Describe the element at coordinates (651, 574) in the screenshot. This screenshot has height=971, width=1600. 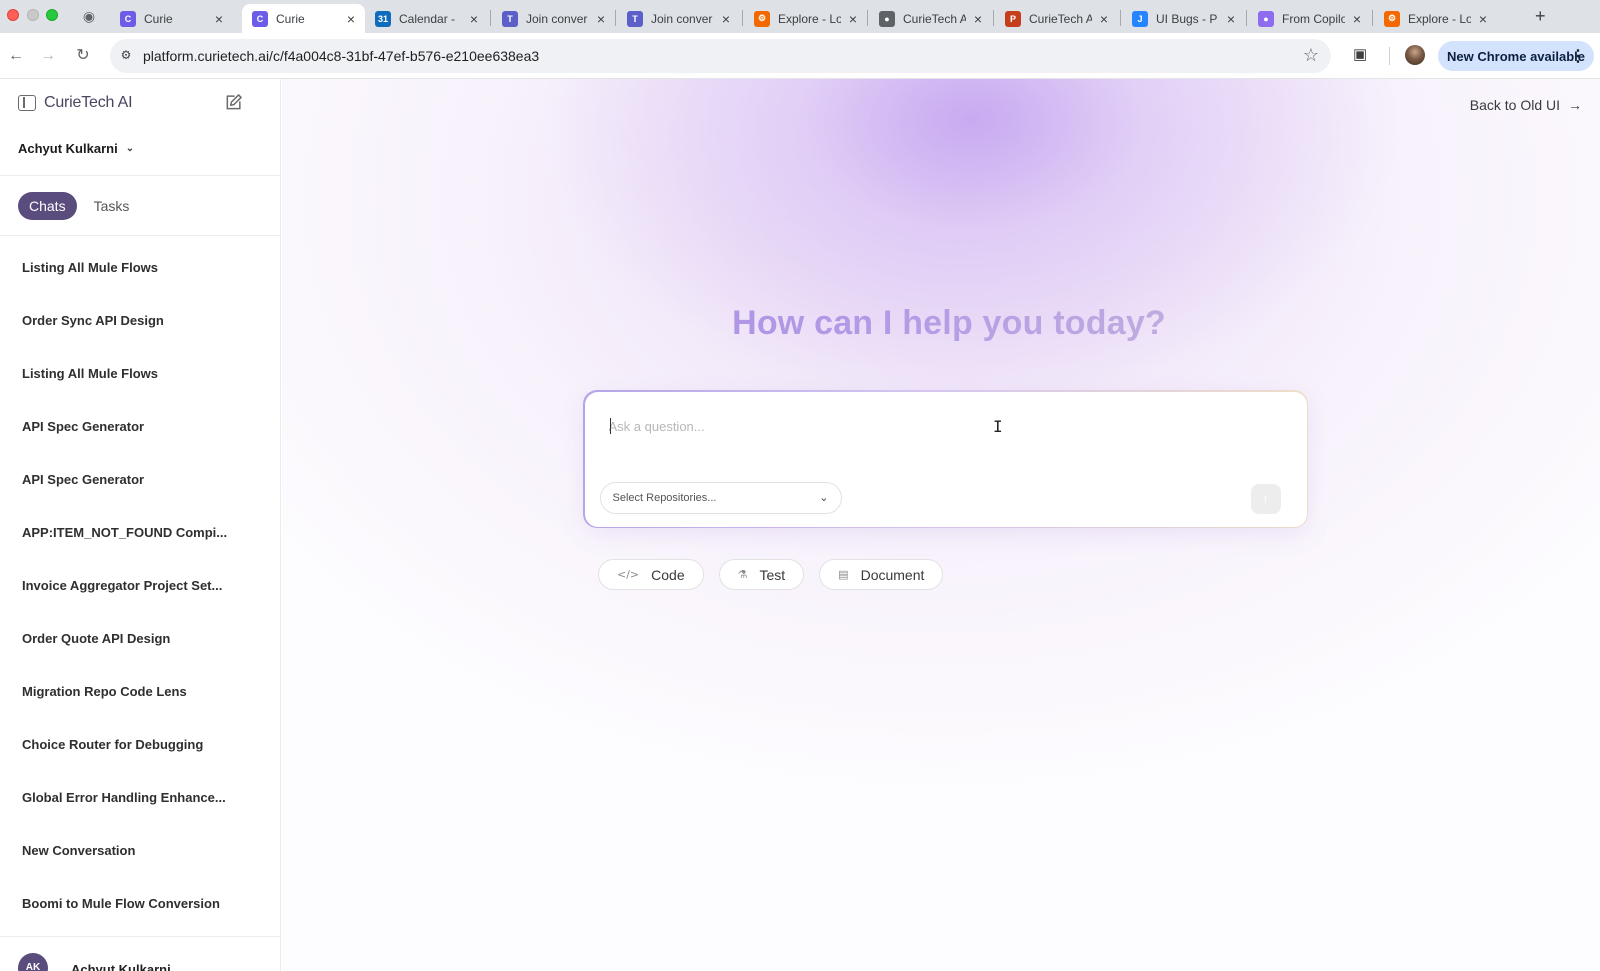
I see `code-mode-button: </> Code` at that location.